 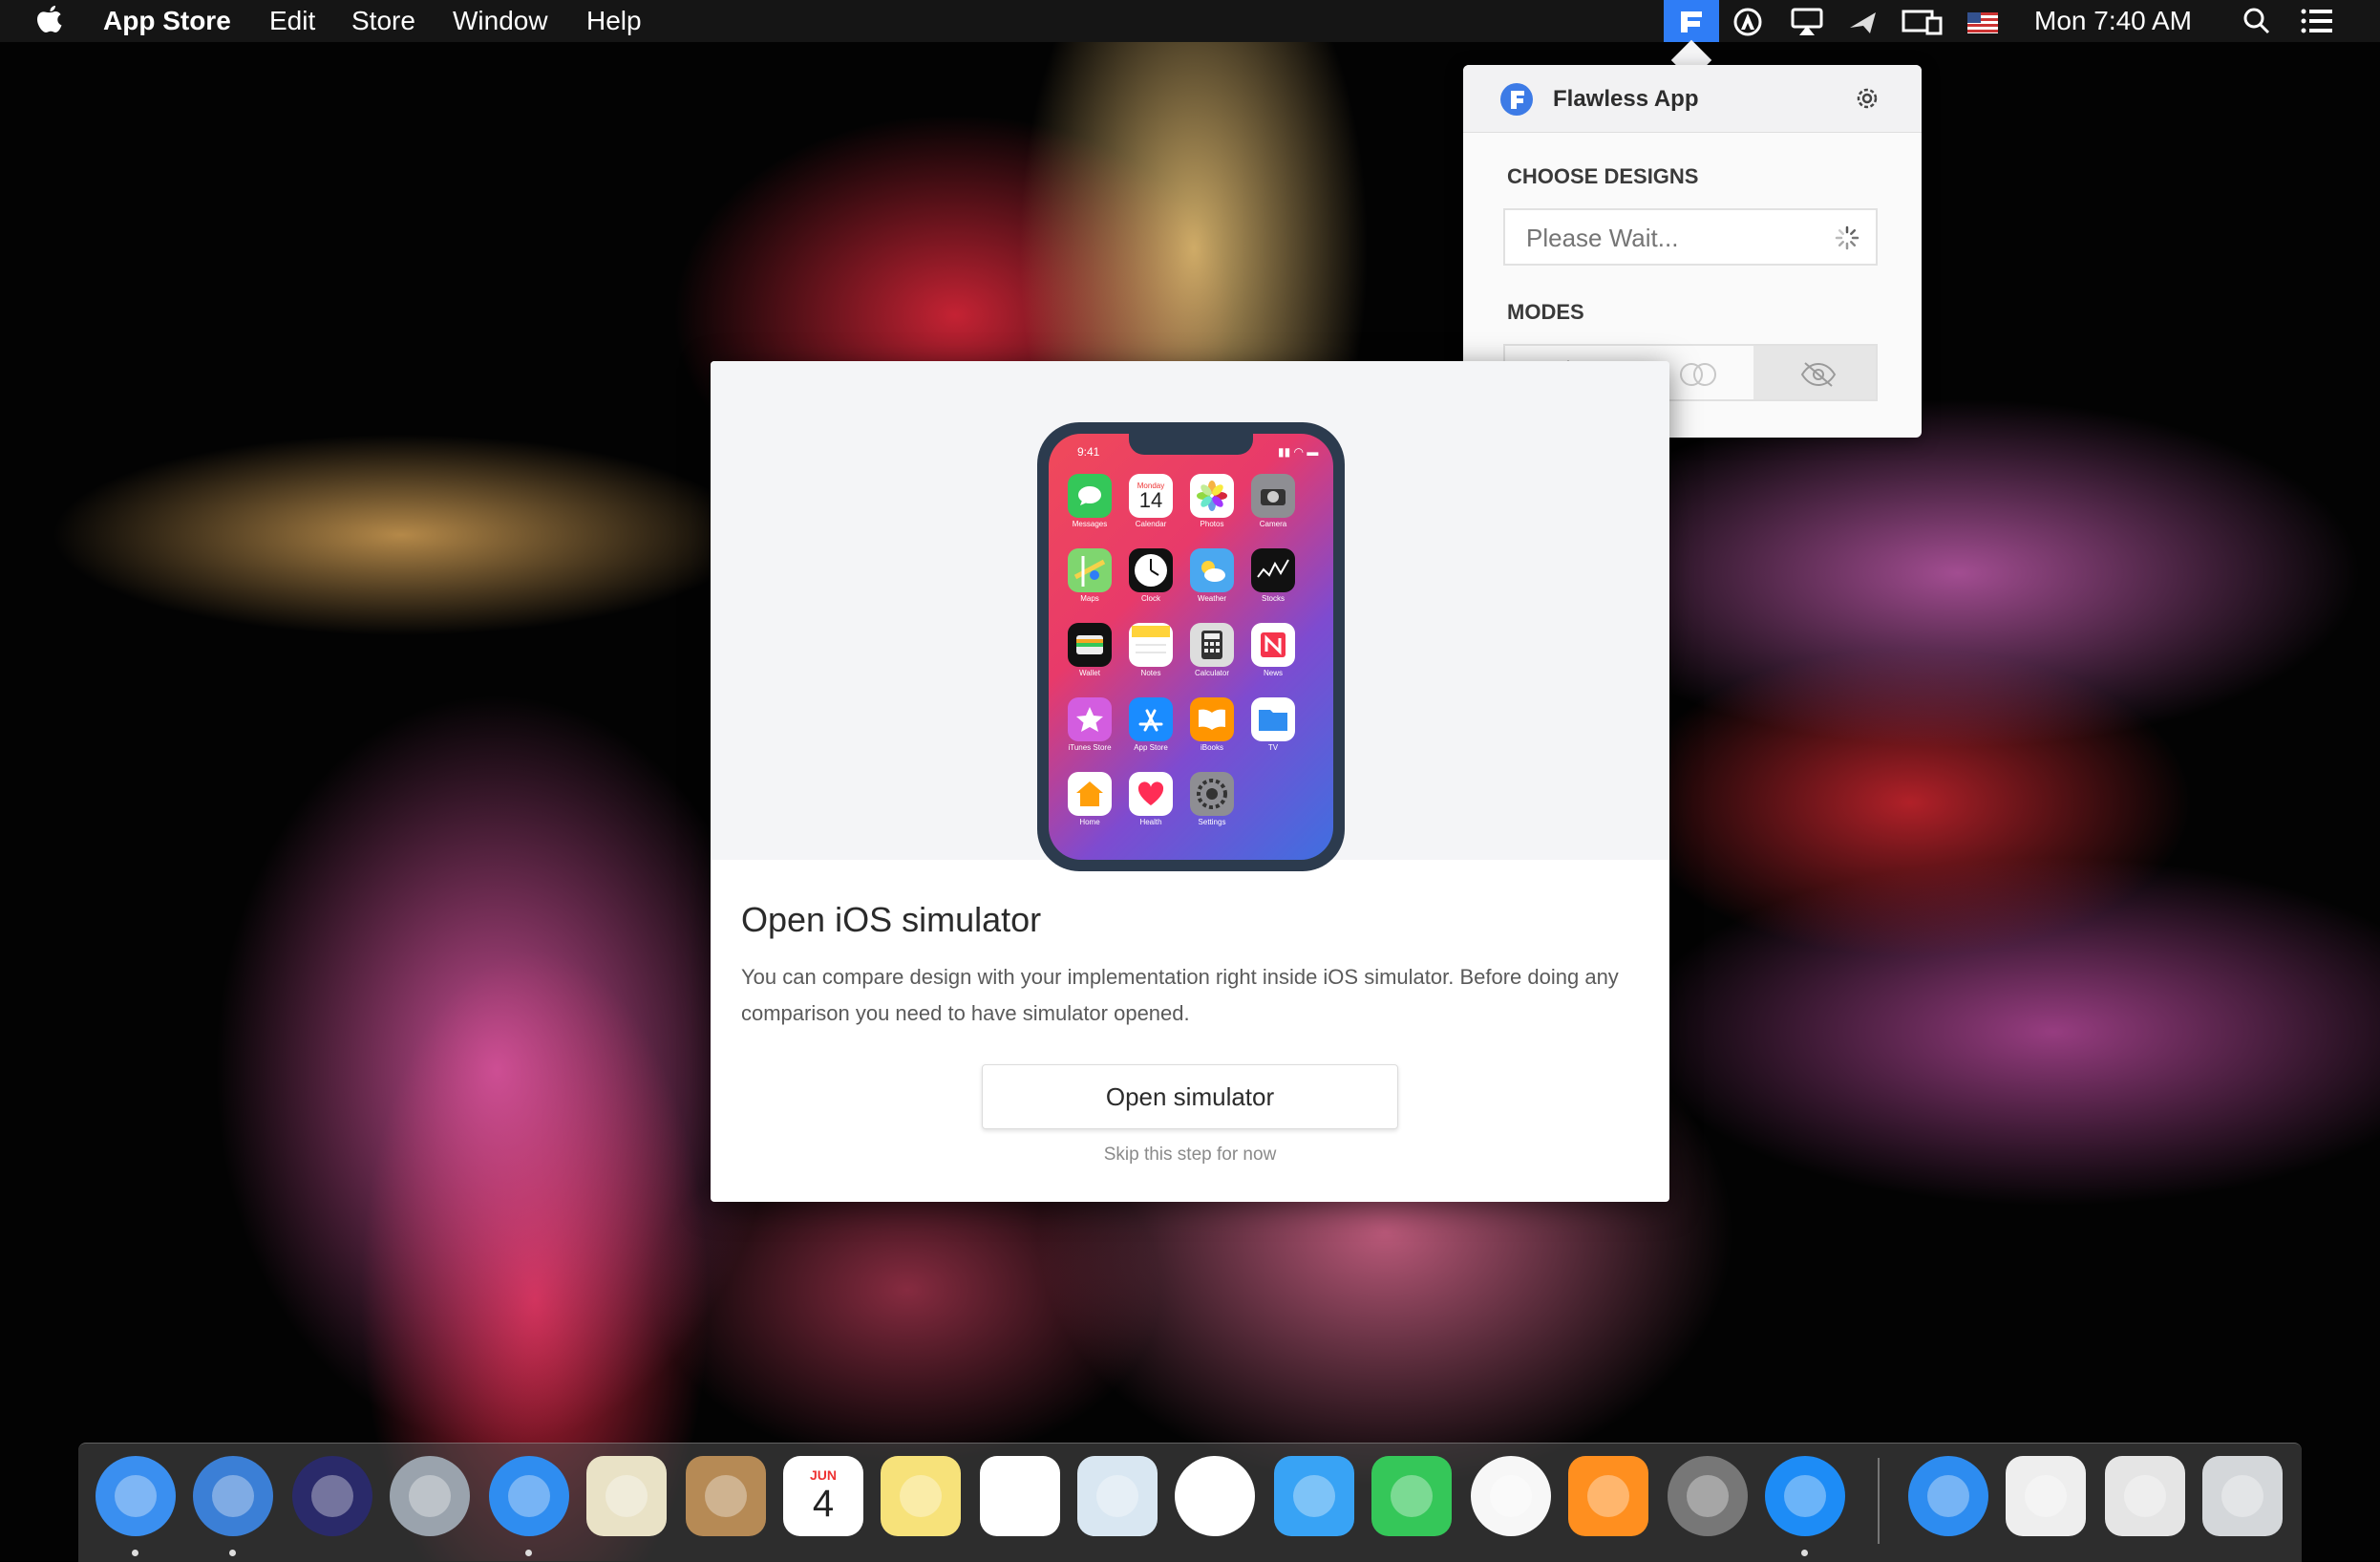 I want to click on modes-label: MODES, so click(x=1545, y=312).